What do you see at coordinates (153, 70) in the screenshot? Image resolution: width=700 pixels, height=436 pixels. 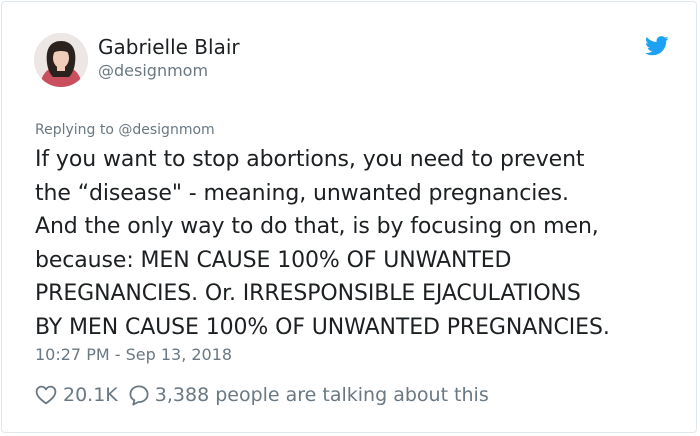 I see `author-handle: @designmom` at bounding box center [153, 70].